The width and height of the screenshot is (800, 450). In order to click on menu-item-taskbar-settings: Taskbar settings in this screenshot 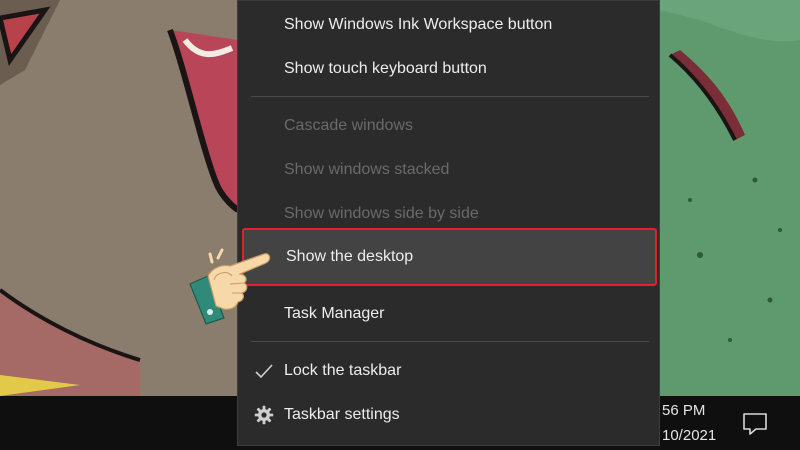, I will do `click(448, 415)`.